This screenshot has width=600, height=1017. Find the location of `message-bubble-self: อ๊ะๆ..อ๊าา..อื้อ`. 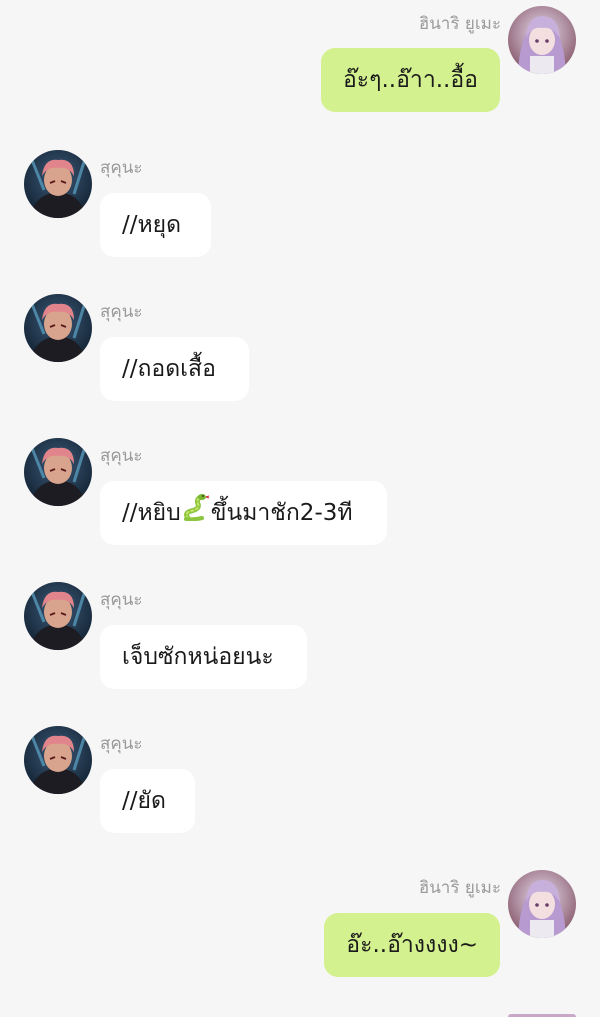

message-bubble-self: อ๊ะๆ..อ๊าา..อื้อ is located at coordinates (410, 80).